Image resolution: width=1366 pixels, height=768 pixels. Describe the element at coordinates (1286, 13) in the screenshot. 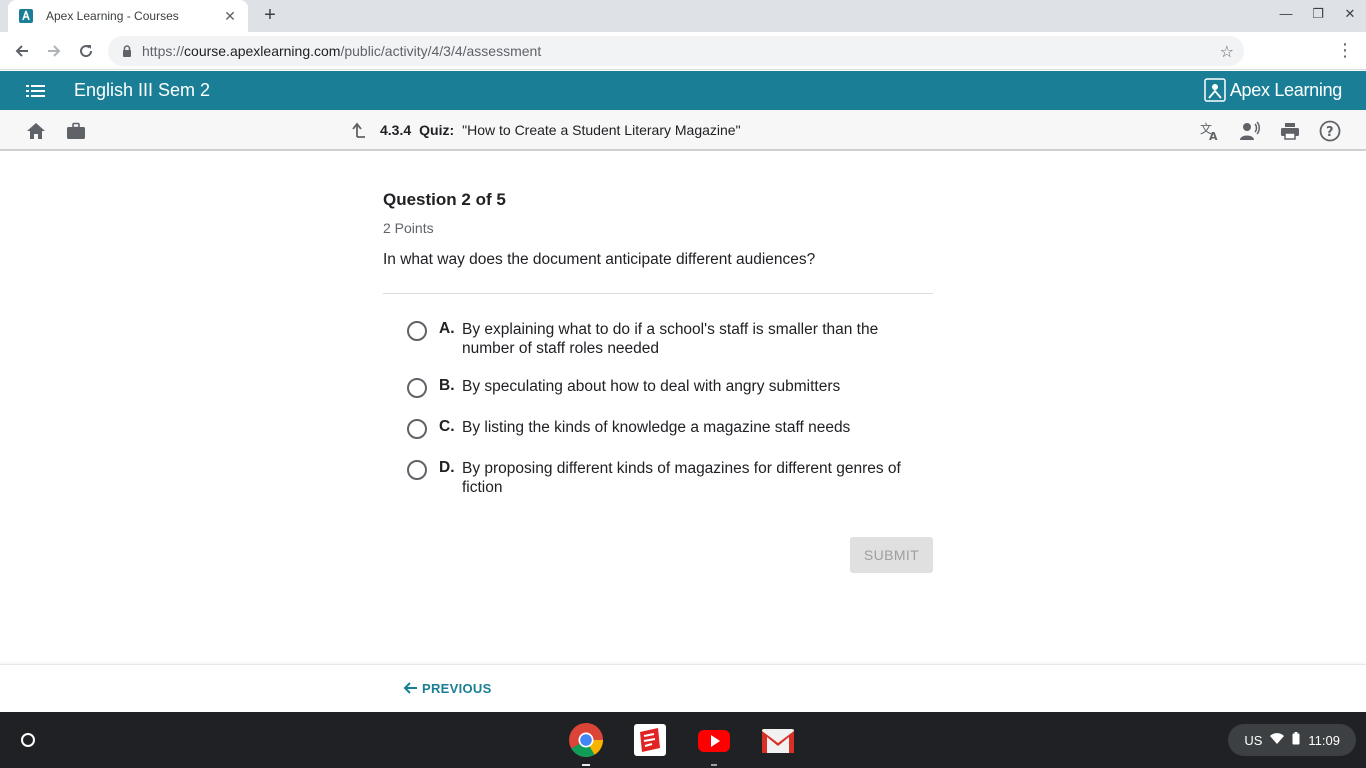

I see `minimize-icon: ―` at that location.